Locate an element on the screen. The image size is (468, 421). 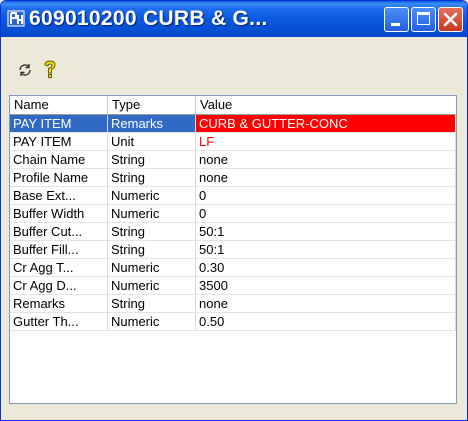
table-row: PAY ITEM Remarks CURB & GUTTER-CONC is located at coordinates (233, 124).